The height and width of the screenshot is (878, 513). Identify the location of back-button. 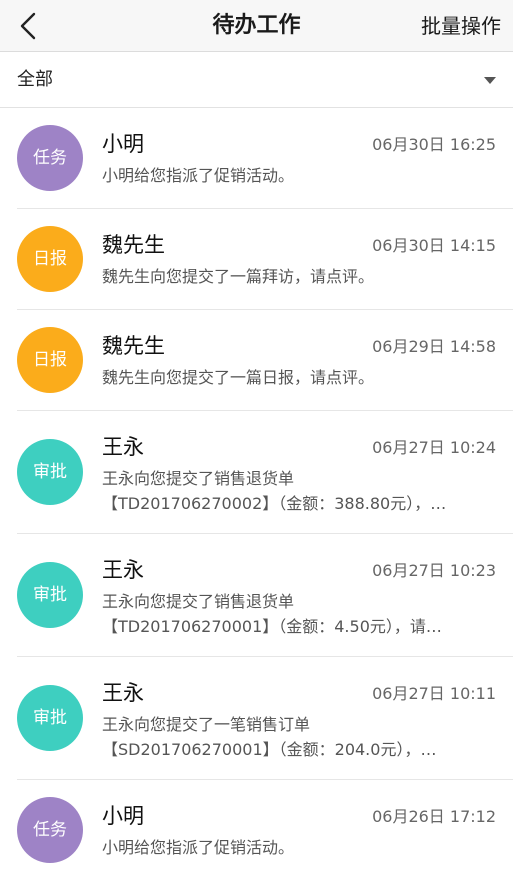
(28, 26).